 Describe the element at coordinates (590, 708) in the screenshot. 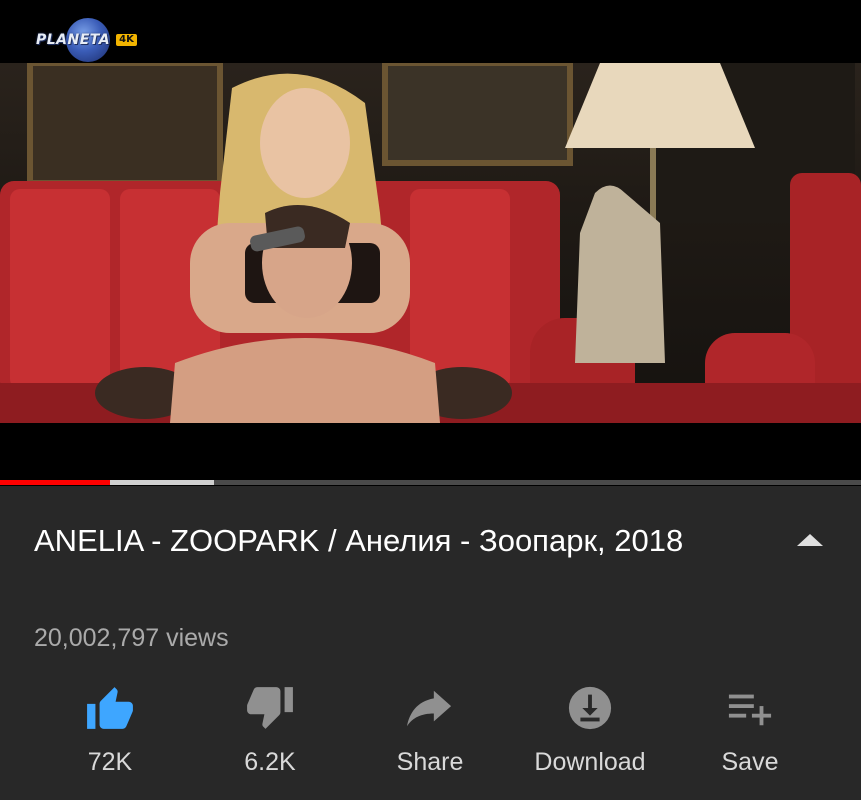

I see `download-icon` at that location.